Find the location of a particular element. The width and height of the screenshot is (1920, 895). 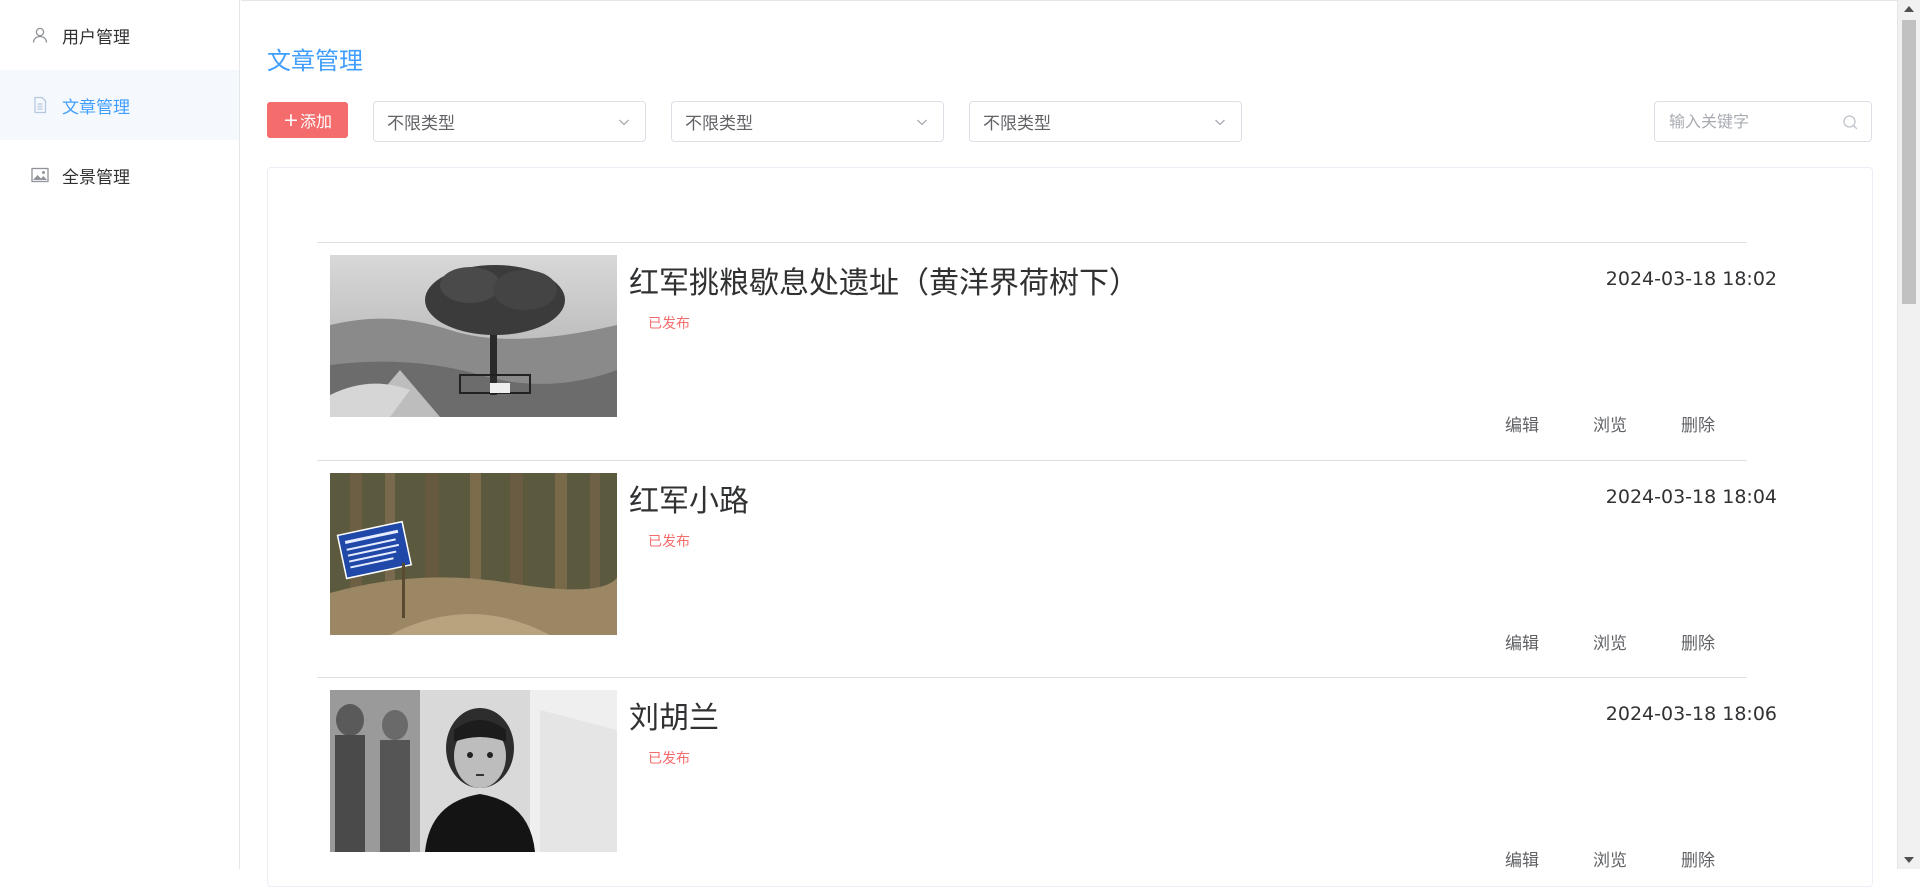

article-title: 红军小路 is located at coordinates (689, 498).